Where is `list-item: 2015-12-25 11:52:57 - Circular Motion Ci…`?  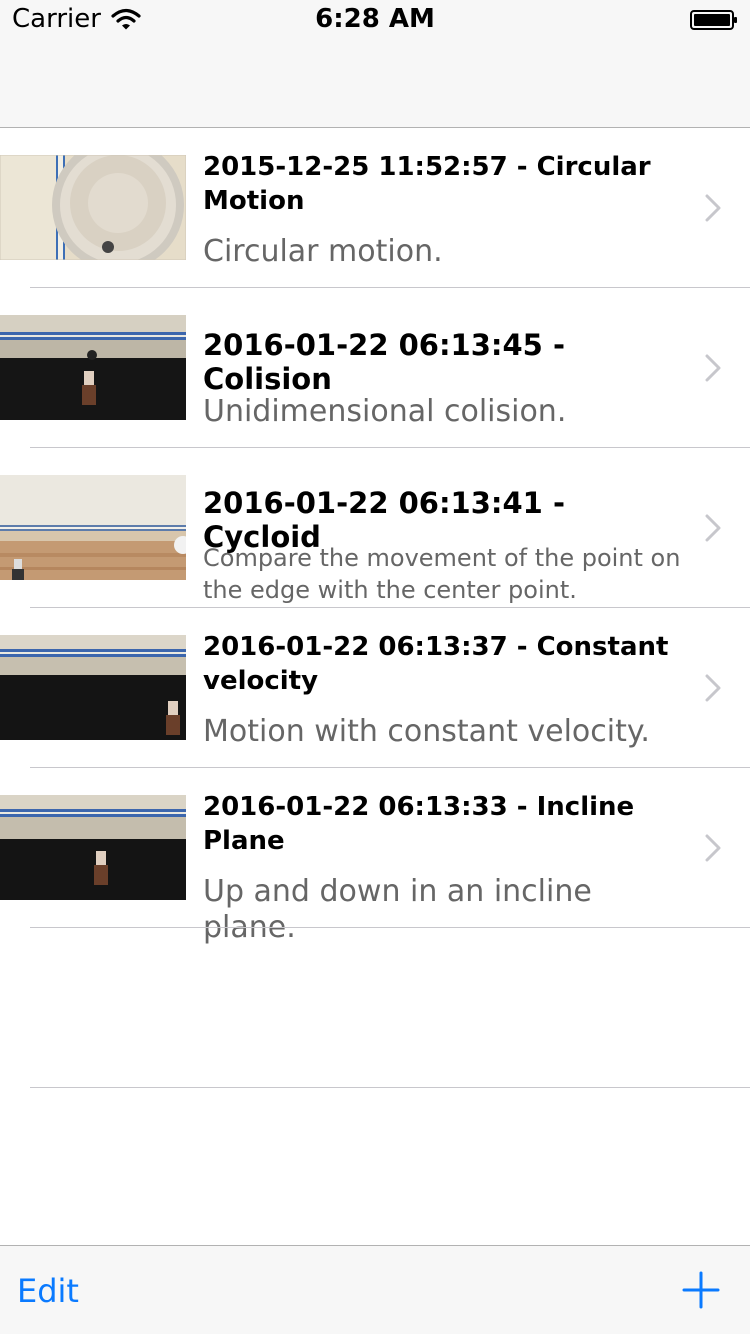
list-item: 2015-12-25 11:52:57 - Circular Motion Ci… is located at coordinates (375, 208).